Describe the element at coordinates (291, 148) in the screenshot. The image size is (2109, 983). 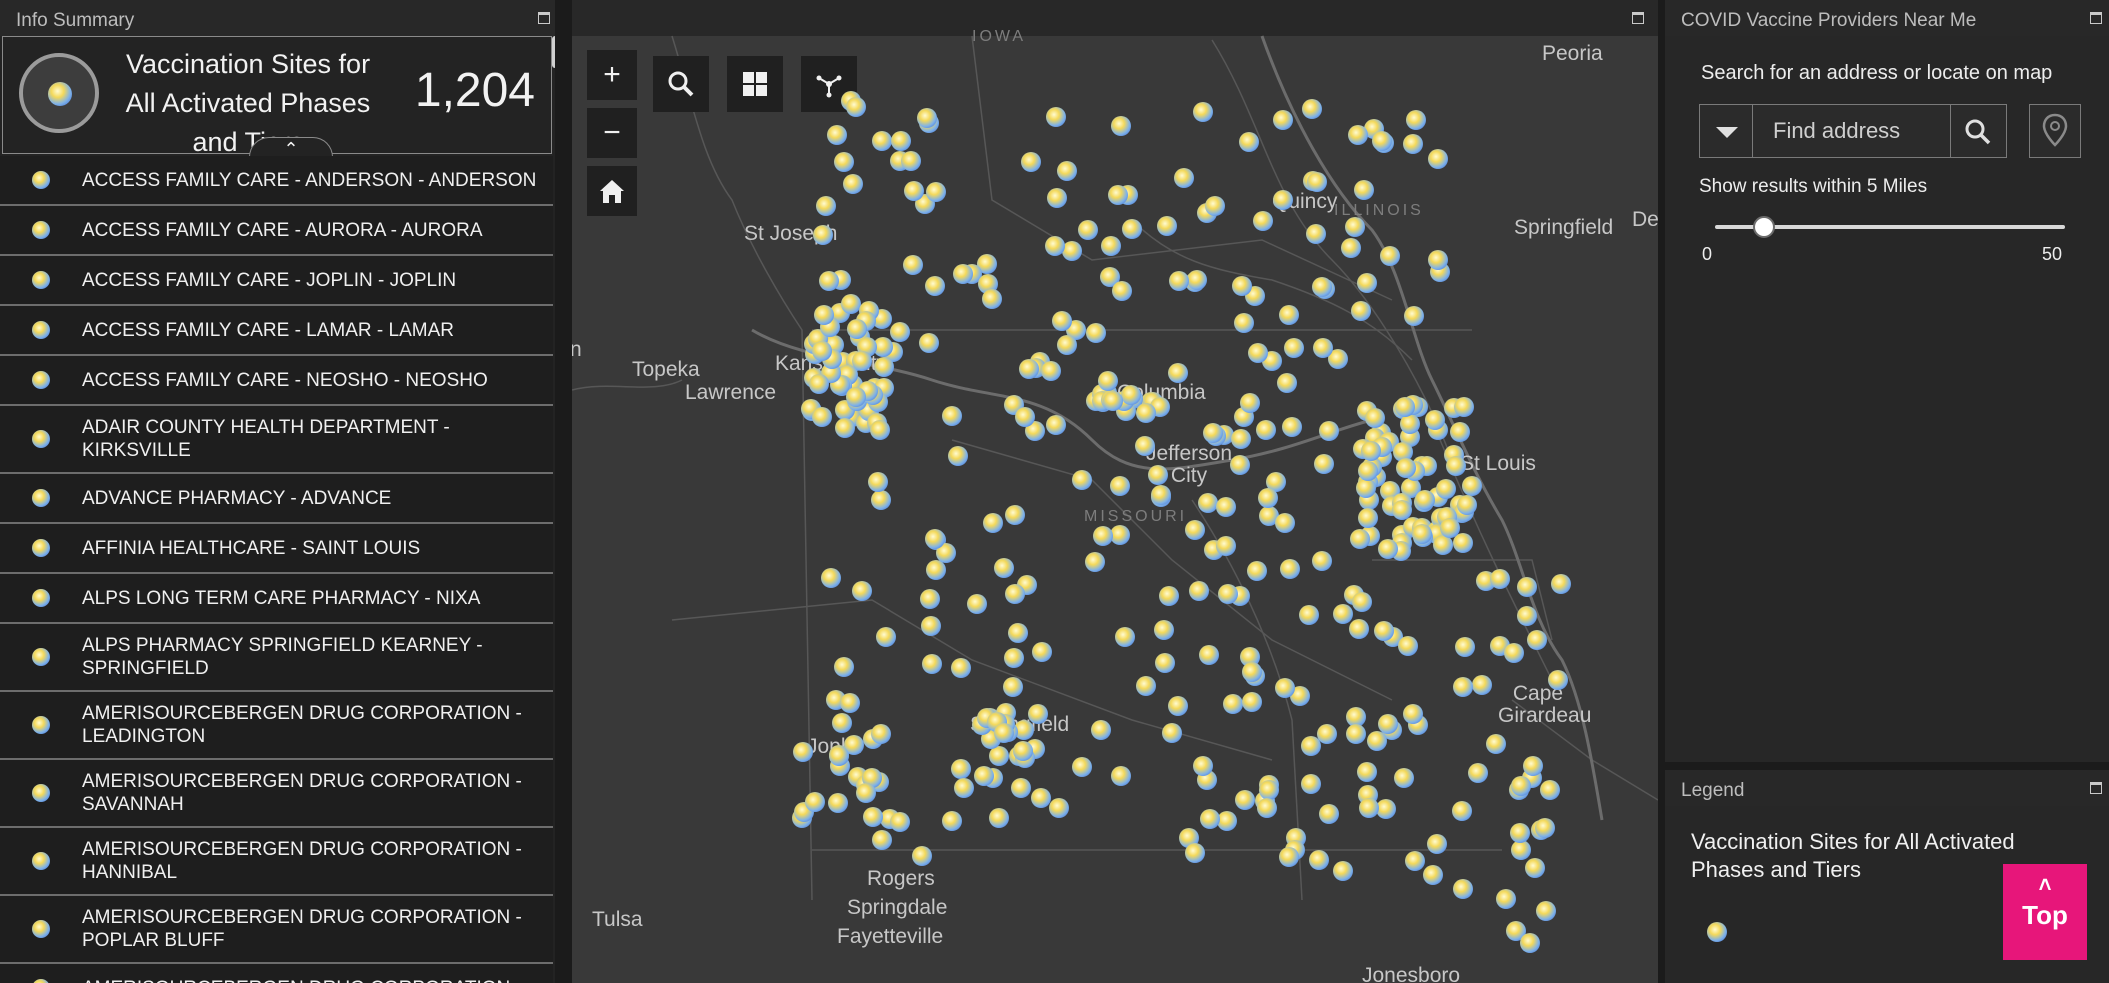
I see `collapse-button: ⌃` at that location.